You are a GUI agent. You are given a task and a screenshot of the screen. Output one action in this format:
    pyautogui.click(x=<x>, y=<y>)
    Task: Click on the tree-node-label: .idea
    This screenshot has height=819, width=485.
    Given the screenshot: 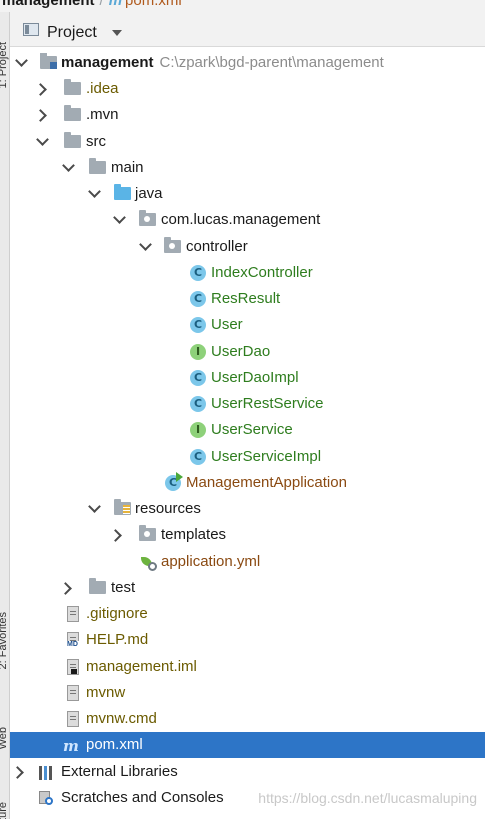 What is the action you would take?
    pyautogui.click(x=102, y=88)
    